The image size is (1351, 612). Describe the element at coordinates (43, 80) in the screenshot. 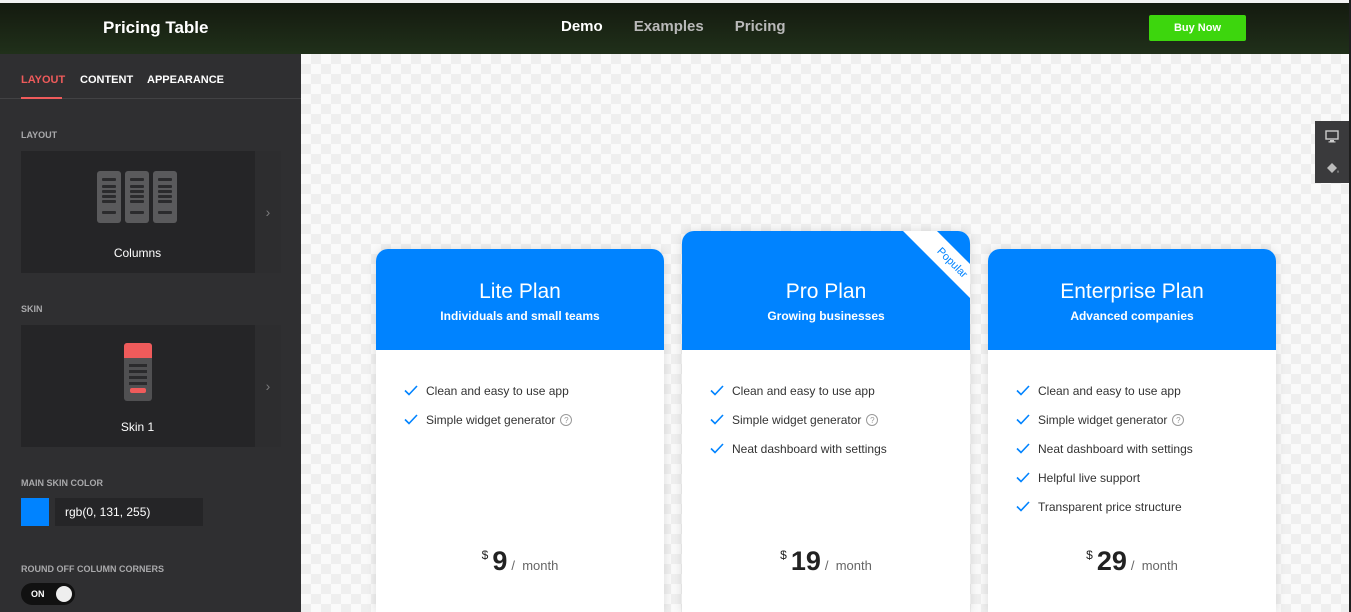

I see `tab-layout: LAYOUT` at that location.